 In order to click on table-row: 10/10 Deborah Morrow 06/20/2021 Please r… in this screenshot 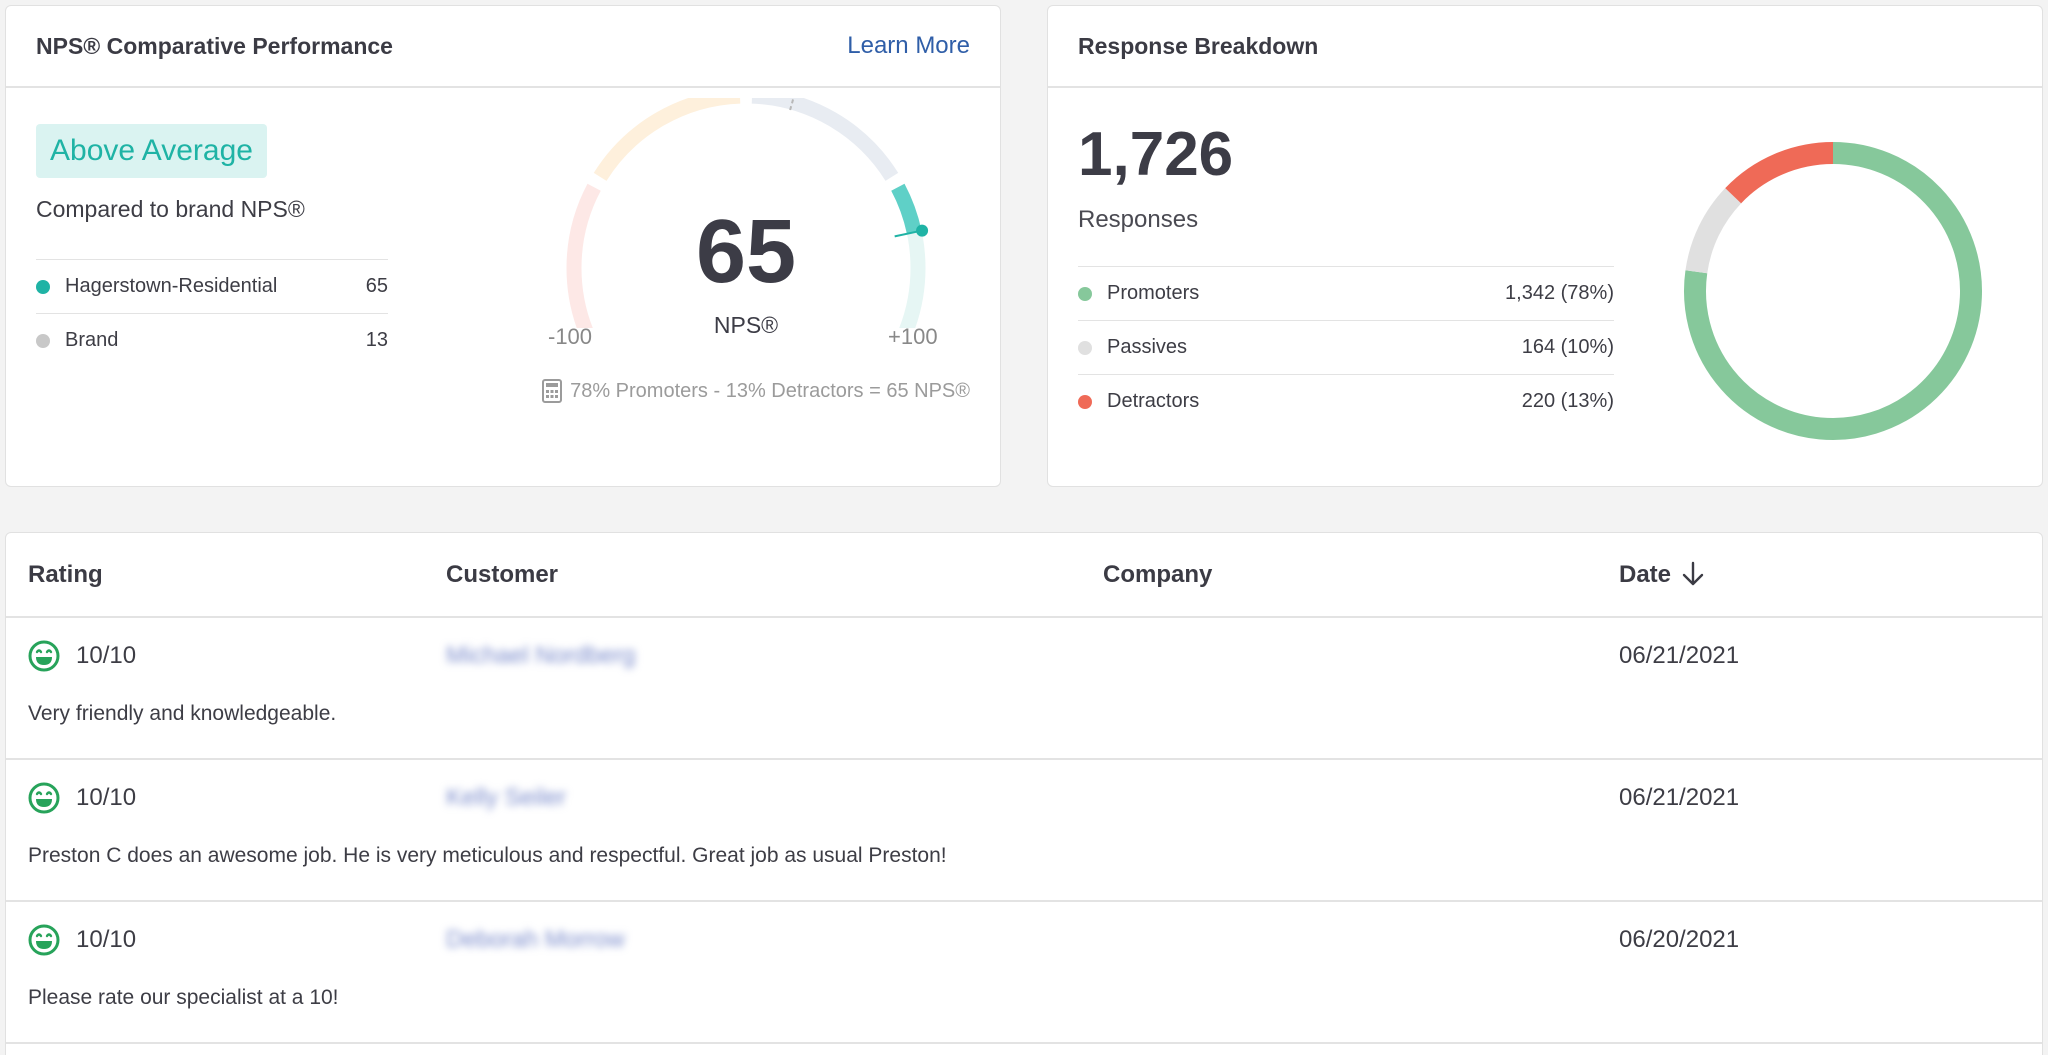, I will do `click(1024, 973)`.